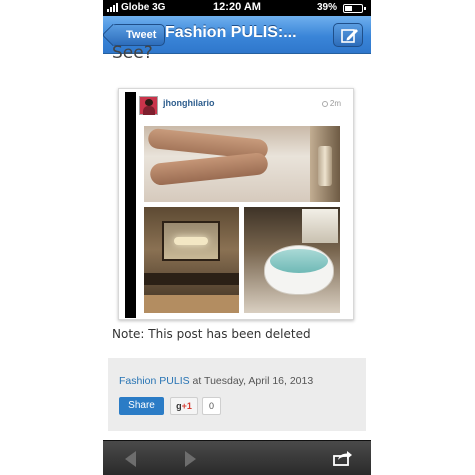  Describe the element at coordinates (191, 260) in the screenshot. I see `photo-bathroom-vanity` at that location.